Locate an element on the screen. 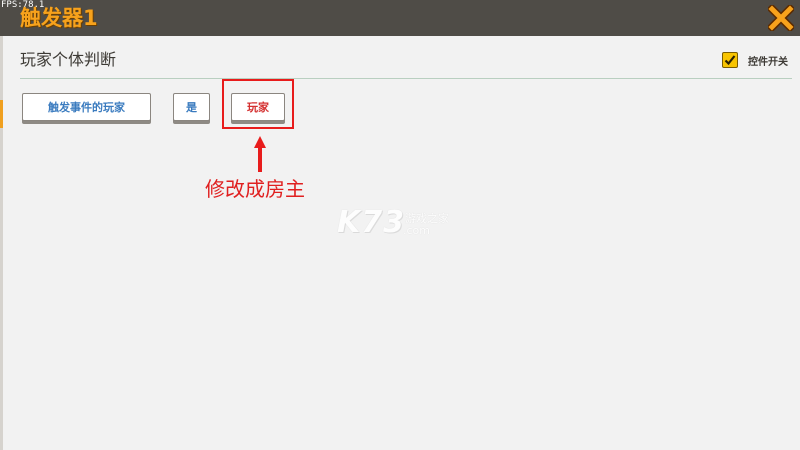 The width and height of the screenshot is (800, 450). highlight-box is located at coordinates (258, 104).